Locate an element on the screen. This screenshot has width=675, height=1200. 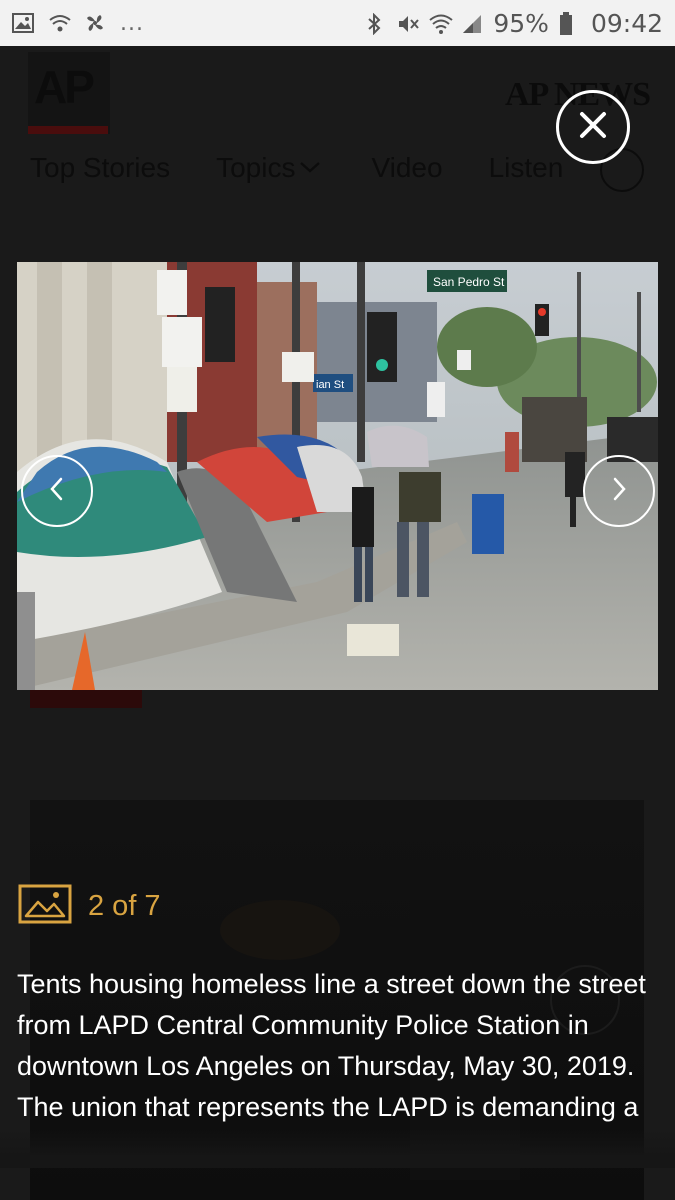
bluetooth-icon is located at coordinates (376, 24).